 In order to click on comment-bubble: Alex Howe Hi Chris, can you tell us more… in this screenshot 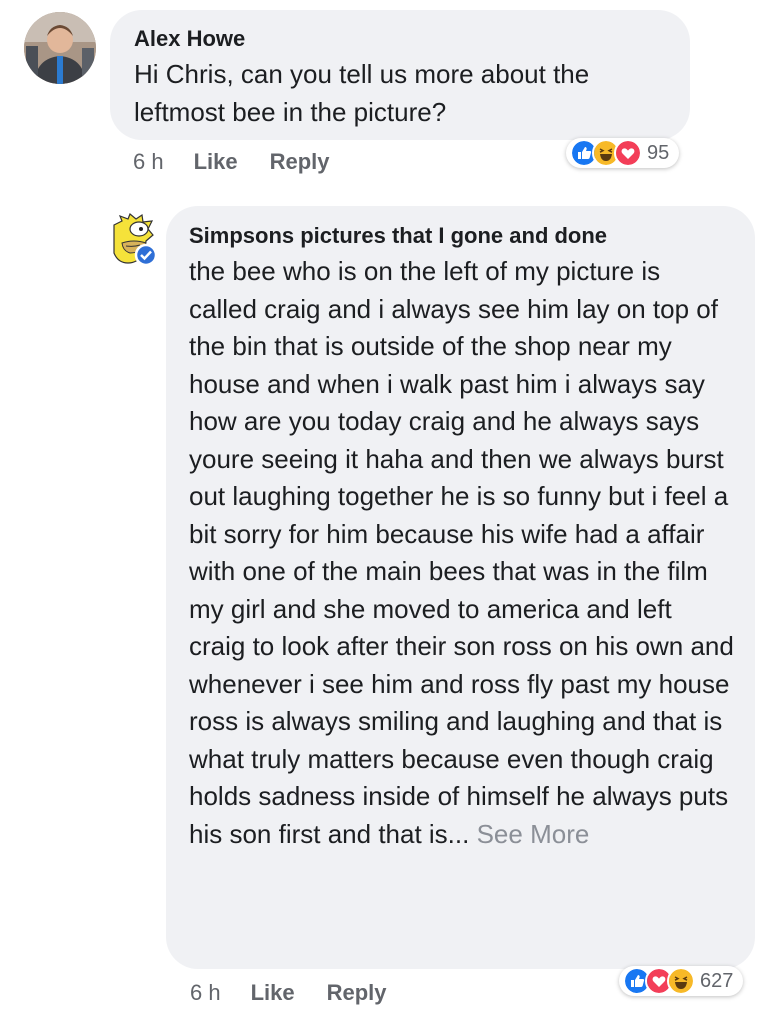, I will do `click(400, 75)`.